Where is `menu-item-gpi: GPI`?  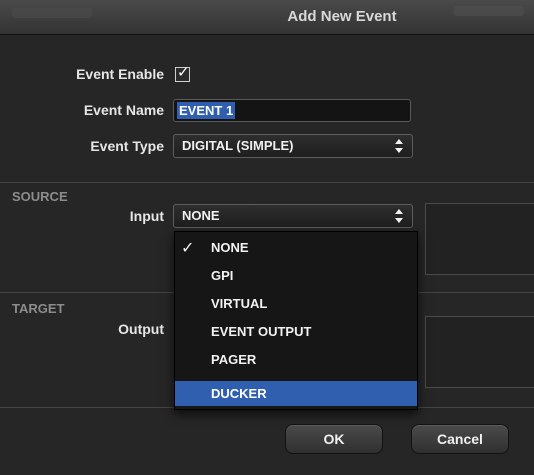
menu-item-gpi: GPI is located at coordinates (296, 275).